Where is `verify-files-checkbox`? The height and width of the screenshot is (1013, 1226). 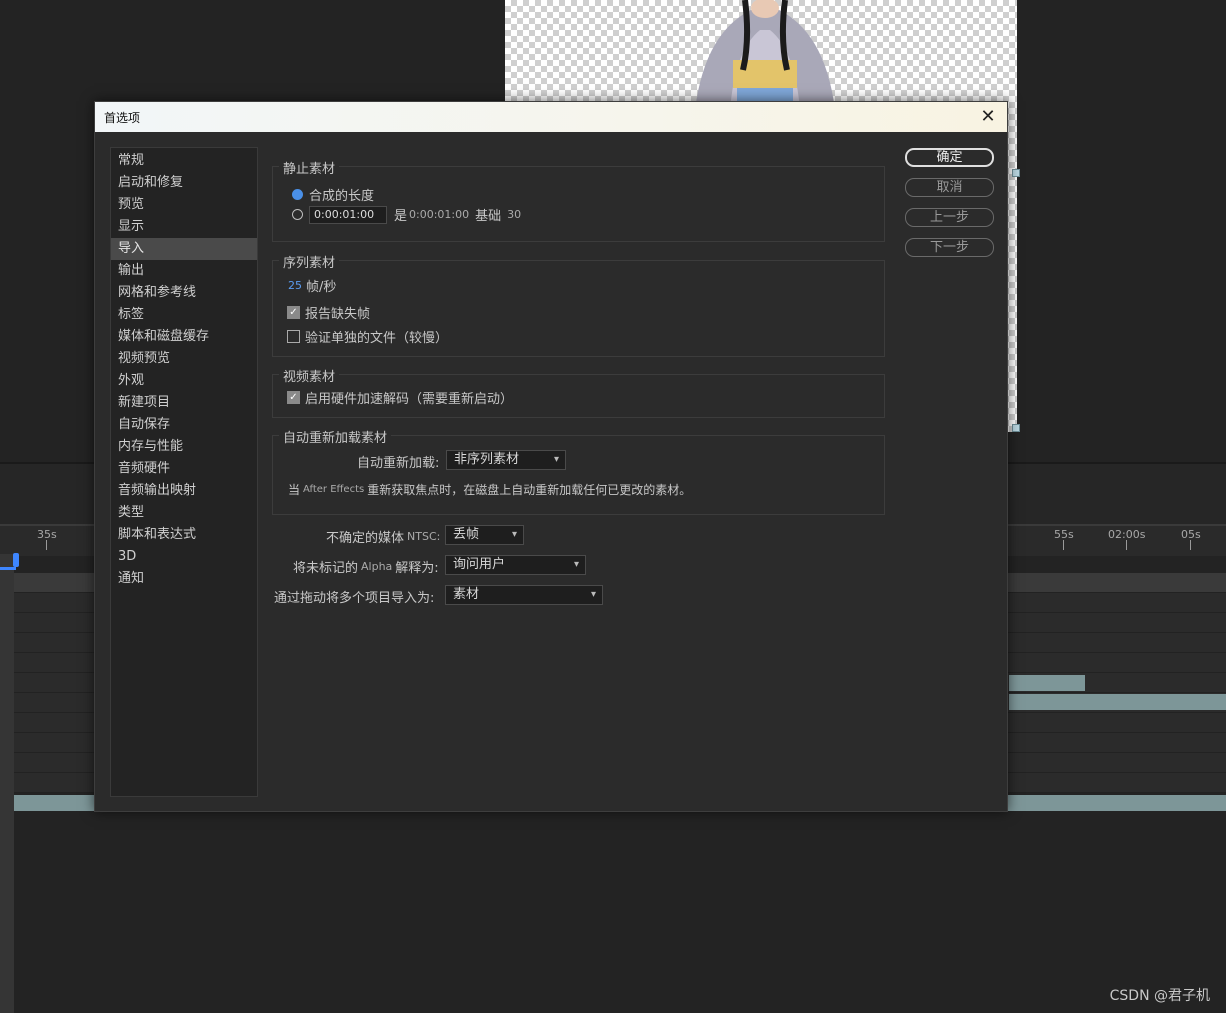
verify-files-checkbox is located at coordinates (293, 336).